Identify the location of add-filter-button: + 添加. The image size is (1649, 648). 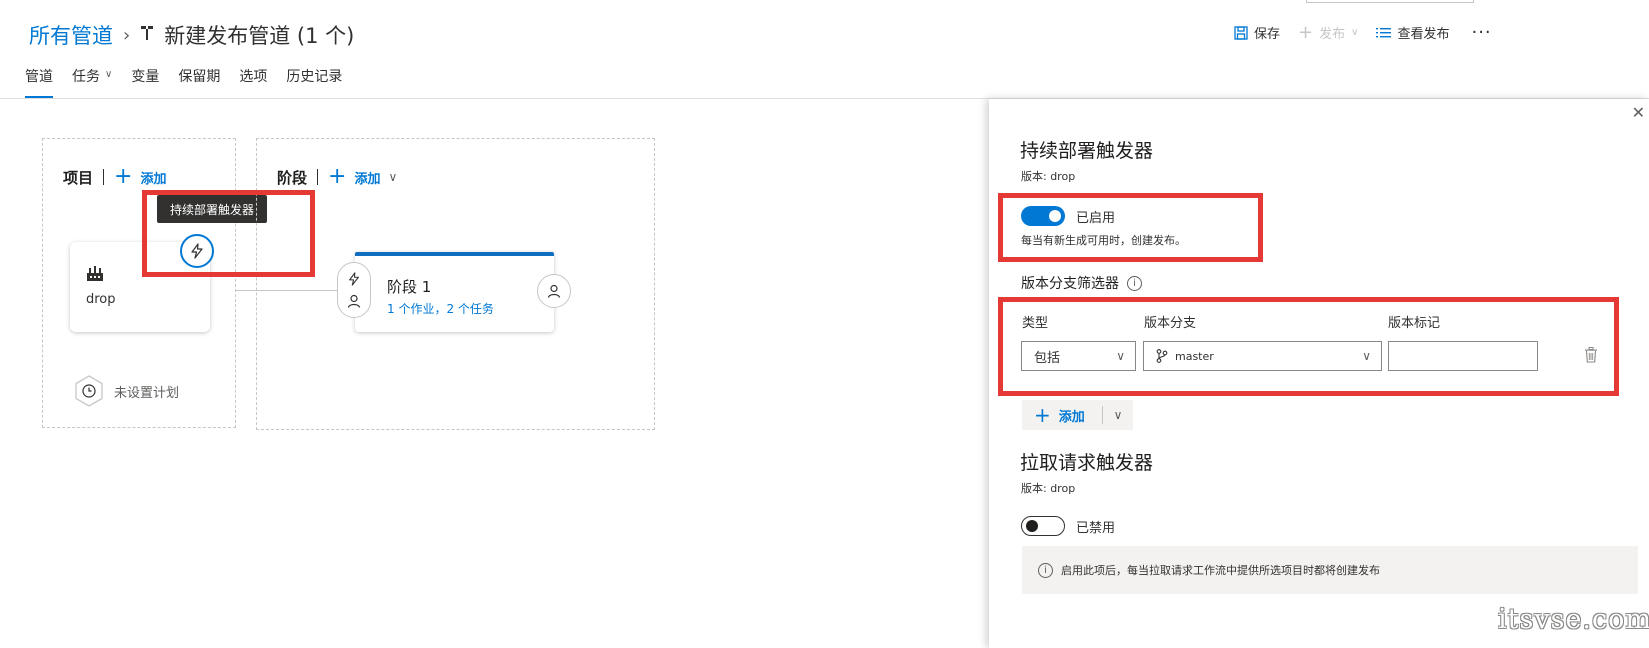
(1062, 415).